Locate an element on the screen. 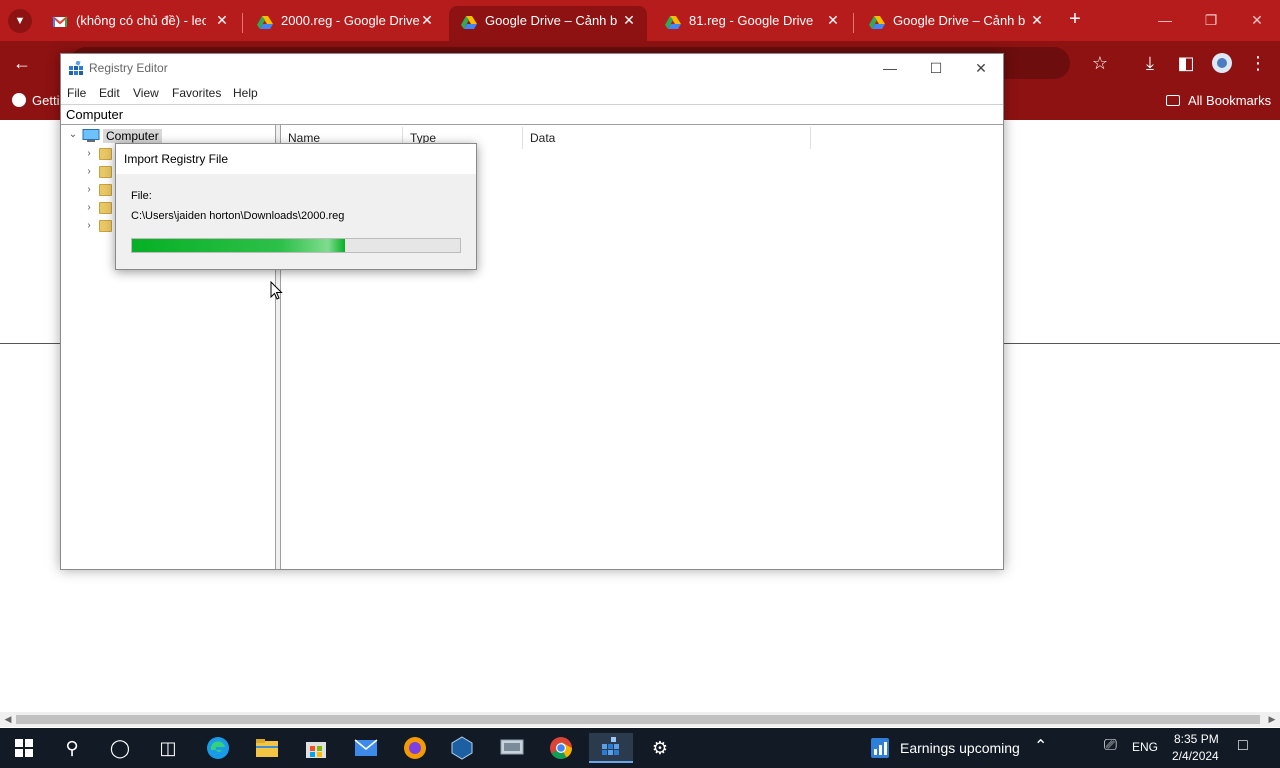 The image size is (1280, 768). tab-title: 81.reg - Google Drive is located at coordinates (751, 20).